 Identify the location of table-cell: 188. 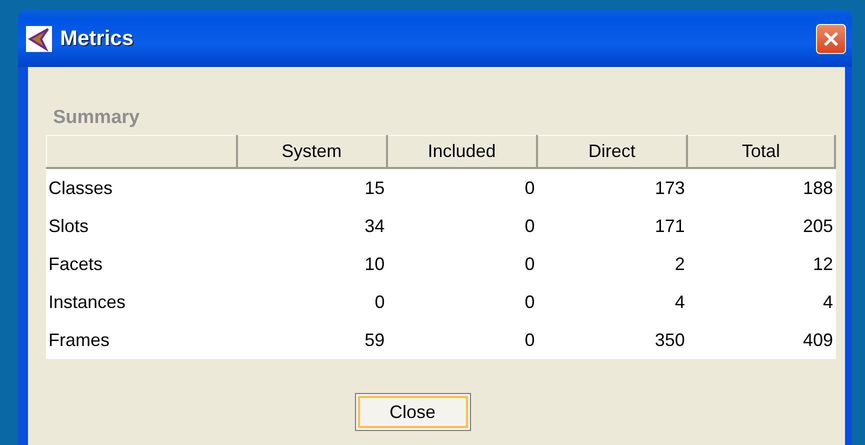
(760, 187).